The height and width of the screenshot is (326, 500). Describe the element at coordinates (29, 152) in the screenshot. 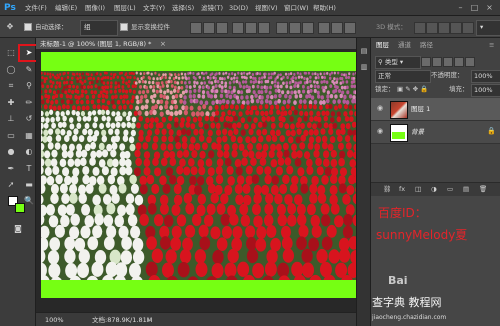

I see `dodge-icon: ◐` at that location.